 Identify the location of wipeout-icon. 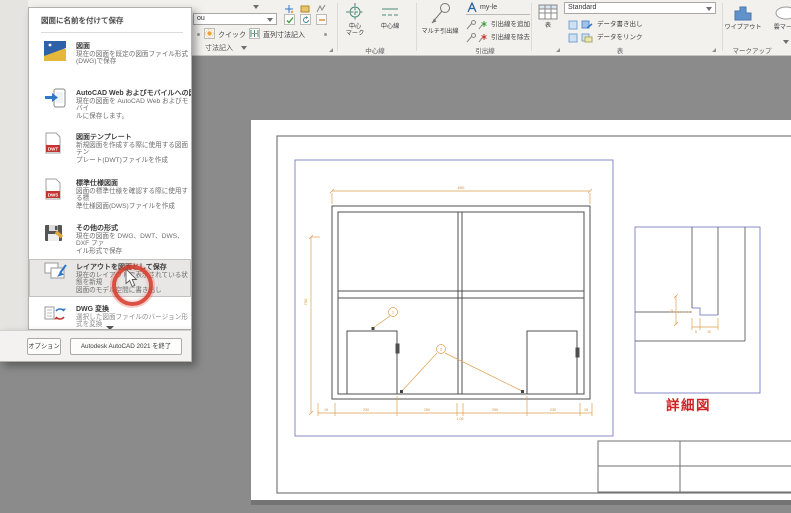
(743, 13).